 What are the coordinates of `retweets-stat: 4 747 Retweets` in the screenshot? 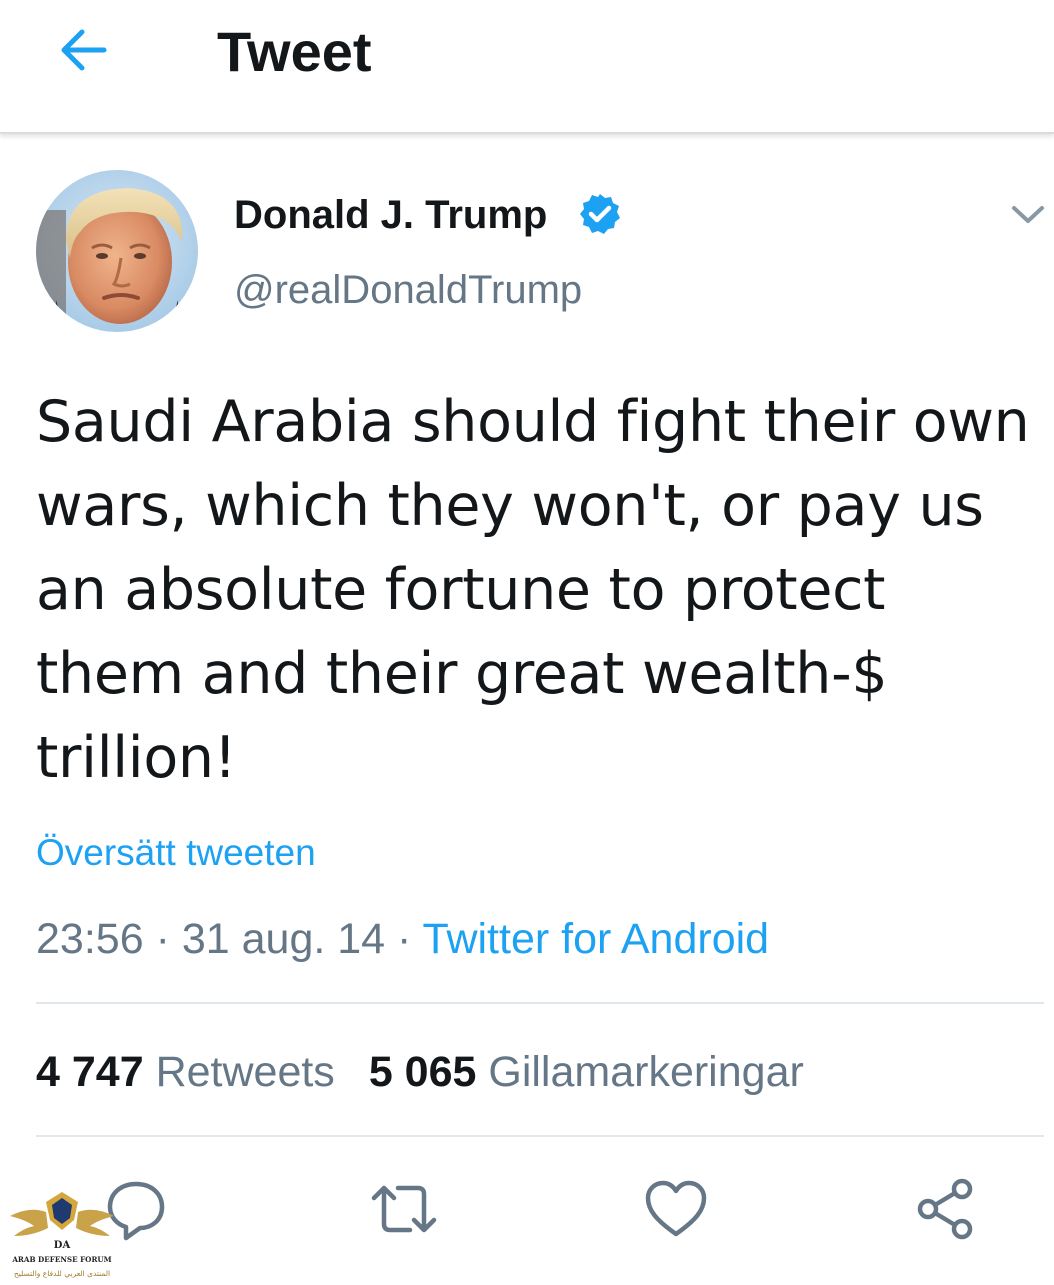 It's located at (185, 1072).